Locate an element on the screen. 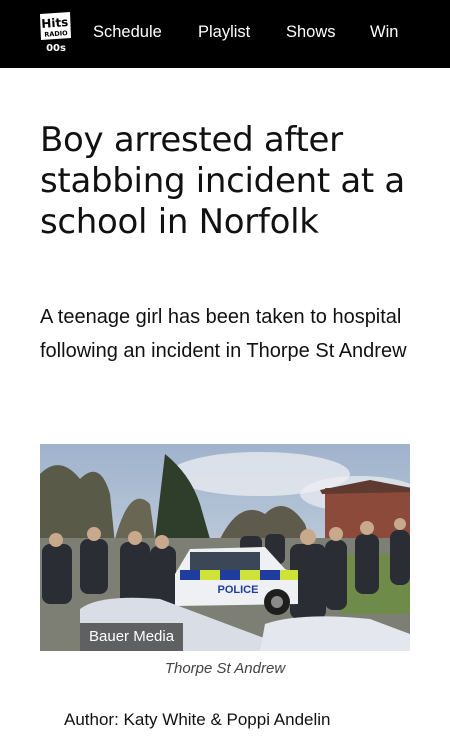  nav-schedule: Schedule is located at coordinates (127, 32).